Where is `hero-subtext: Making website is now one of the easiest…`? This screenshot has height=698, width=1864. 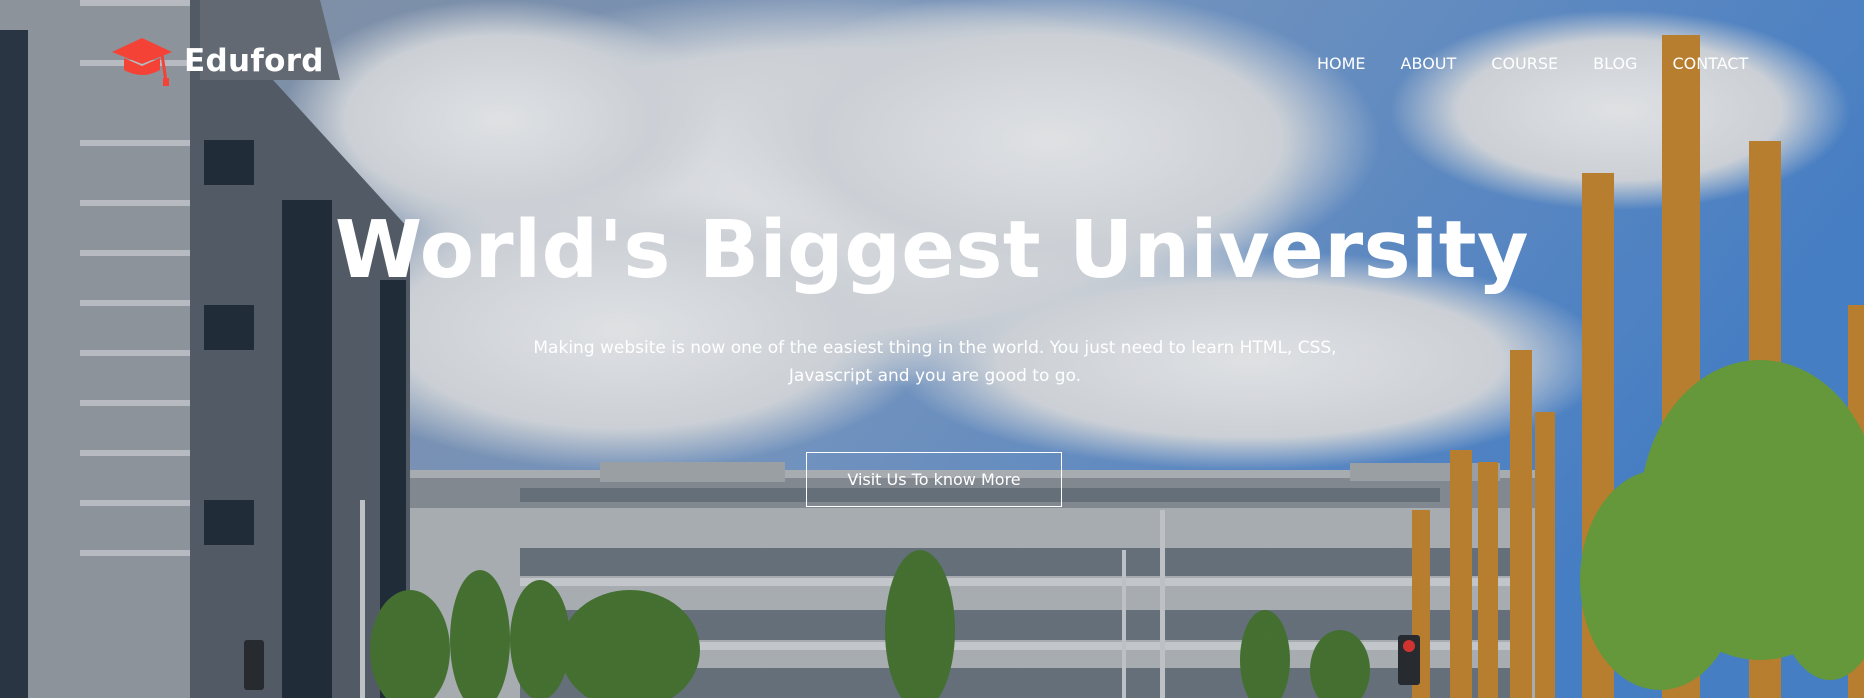 hero-subtext: Making website is now one of the easiest… is located at coordinates (935, 362).